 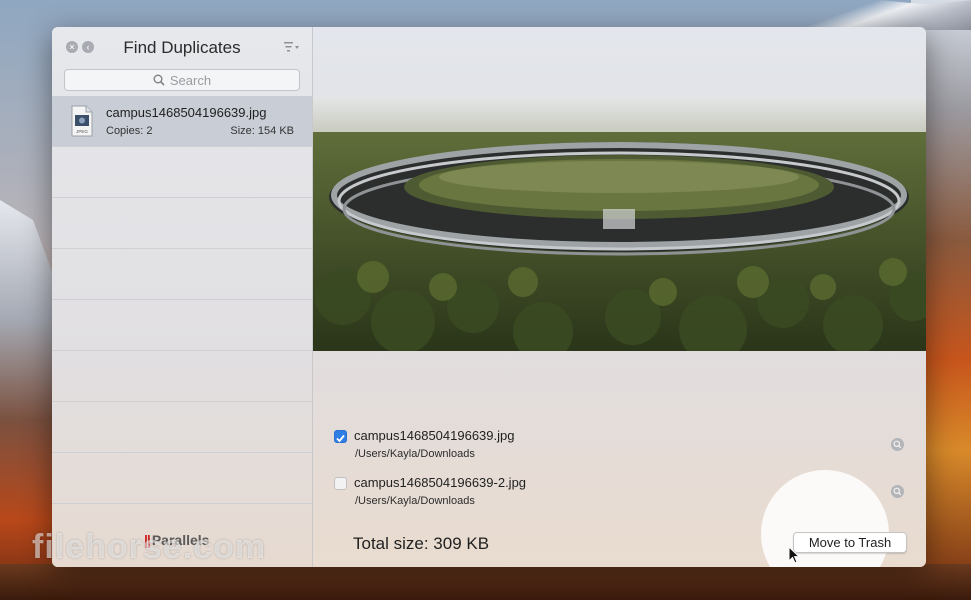 What do you see at coordinates (262, 131) in the screenshot?
I see `file-size: Size: 154 KB` at bounding box center [262, 131].